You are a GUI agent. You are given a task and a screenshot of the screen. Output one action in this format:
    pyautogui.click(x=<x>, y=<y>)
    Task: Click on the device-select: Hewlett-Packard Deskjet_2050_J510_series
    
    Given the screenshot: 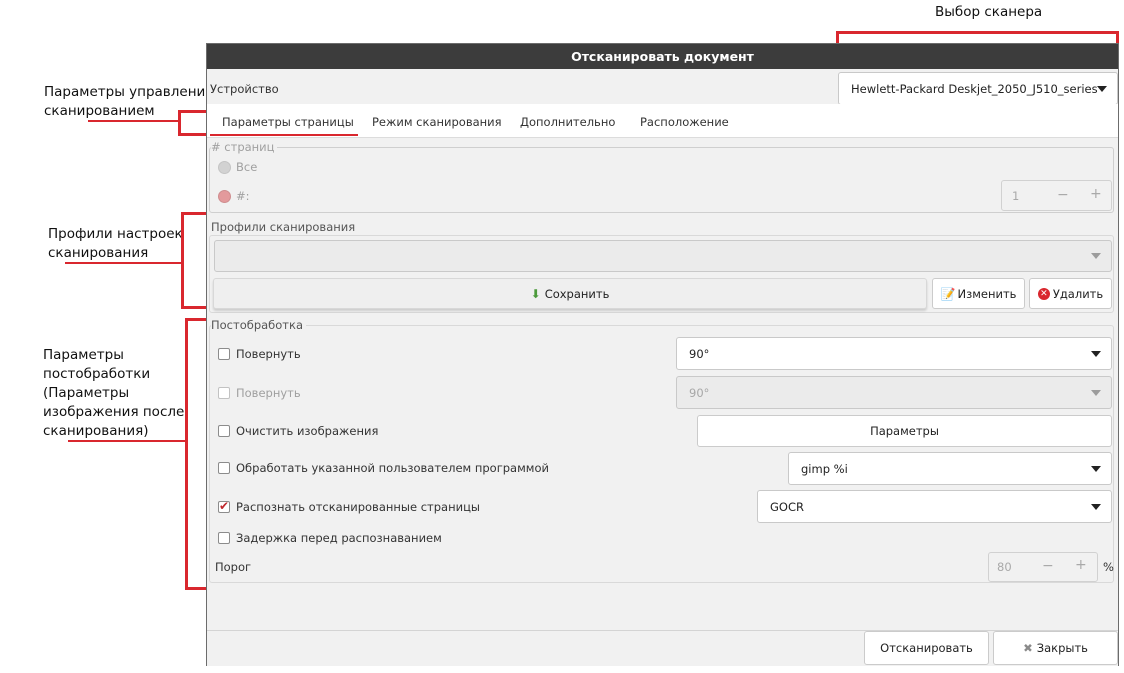 What is the action you would take?
    pyautogui.click(x=978, y=88)
    